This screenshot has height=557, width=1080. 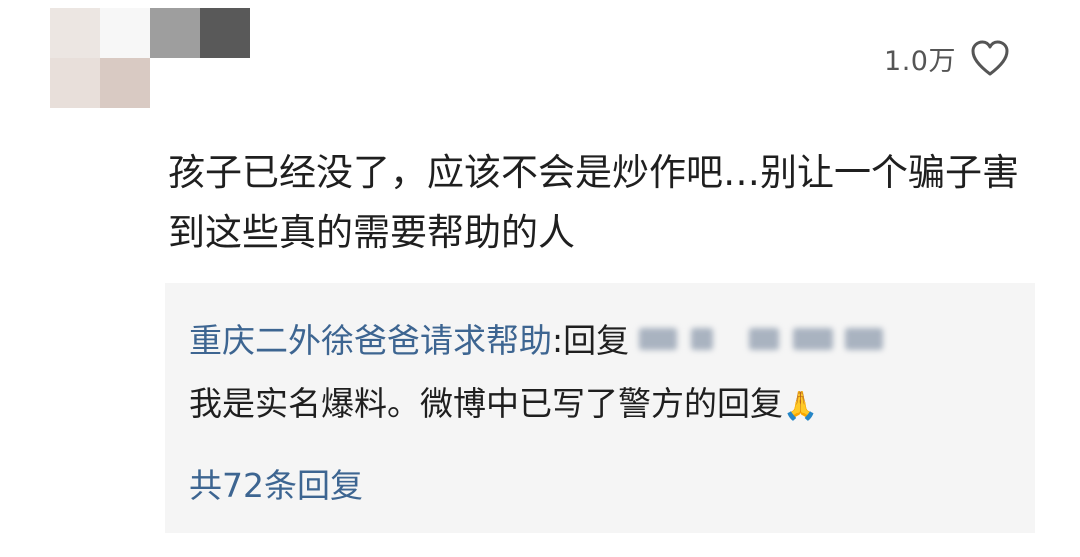 I want to click on praying-hands-icon: 🙏, so click(x=800, y=405).